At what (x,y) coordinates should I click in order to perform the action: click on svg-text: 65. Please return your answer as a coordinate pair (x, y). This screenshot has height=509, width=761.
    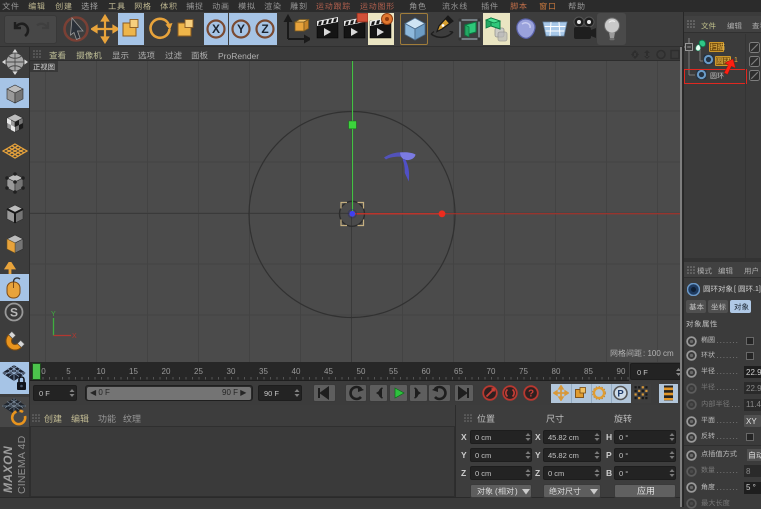
    Looking at the image, I should click on (458, 371).